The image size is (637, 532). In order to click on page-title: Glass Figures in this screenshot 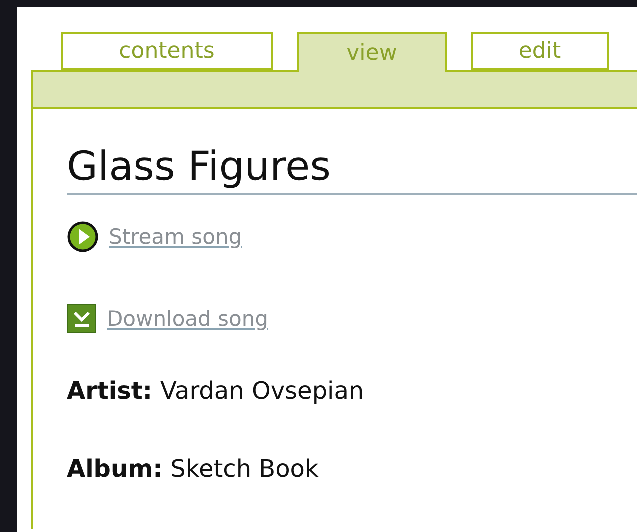, I will do `click(352, 170)`.